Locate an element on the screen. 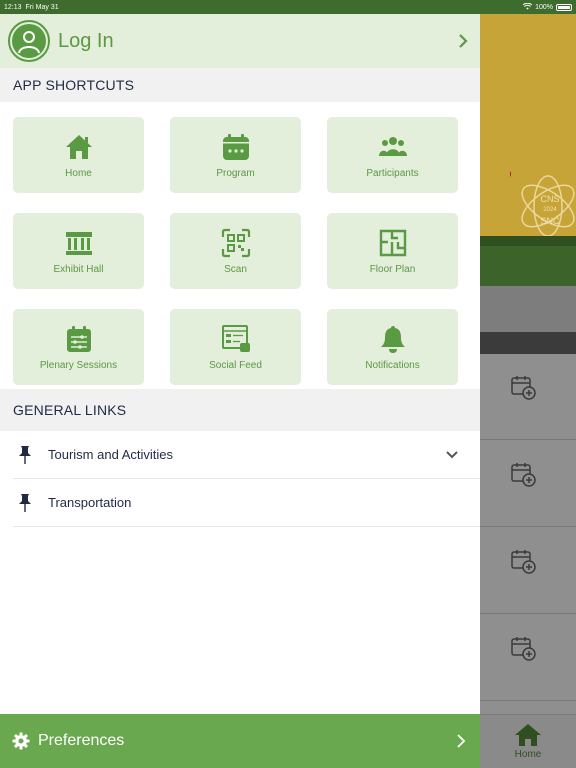  general-links-header: GENERAL LINKS is located at coordinates (240, 410).